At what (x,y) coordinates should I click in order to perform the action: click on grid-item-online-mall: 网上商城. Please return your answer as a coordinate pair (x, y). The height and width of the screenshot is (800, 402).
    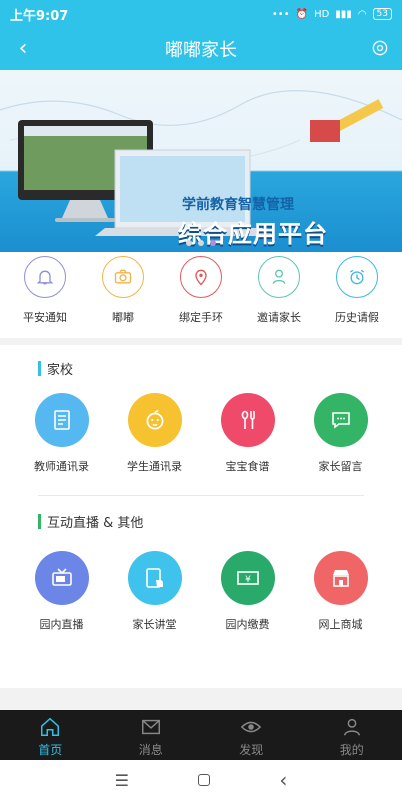
    Looking at the image, I should click on (341, 591).